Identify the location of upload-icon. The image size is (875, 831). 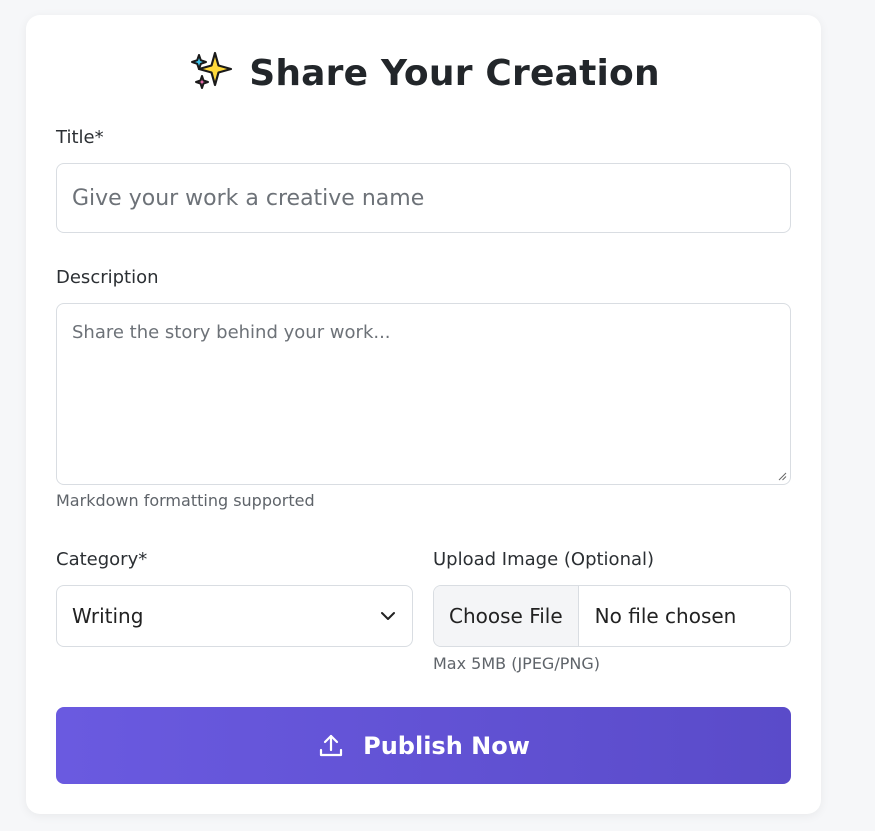
(331, 745).